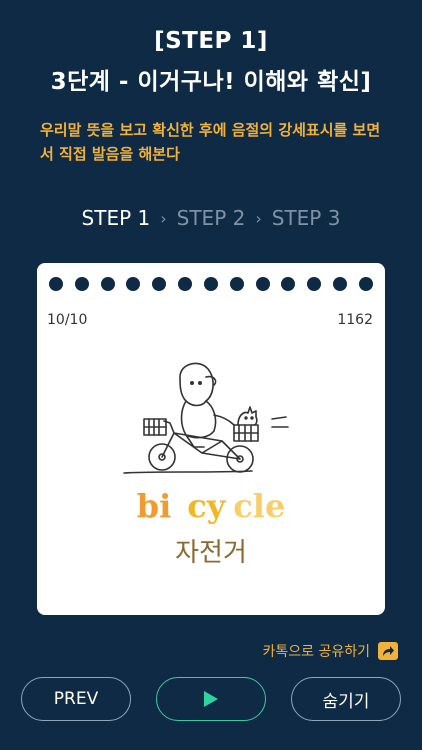 This screenshot has width=422, height=750. Describe the element at coordinates (355, 320) in the screenshot. I see `word-number: 1162` at that location.